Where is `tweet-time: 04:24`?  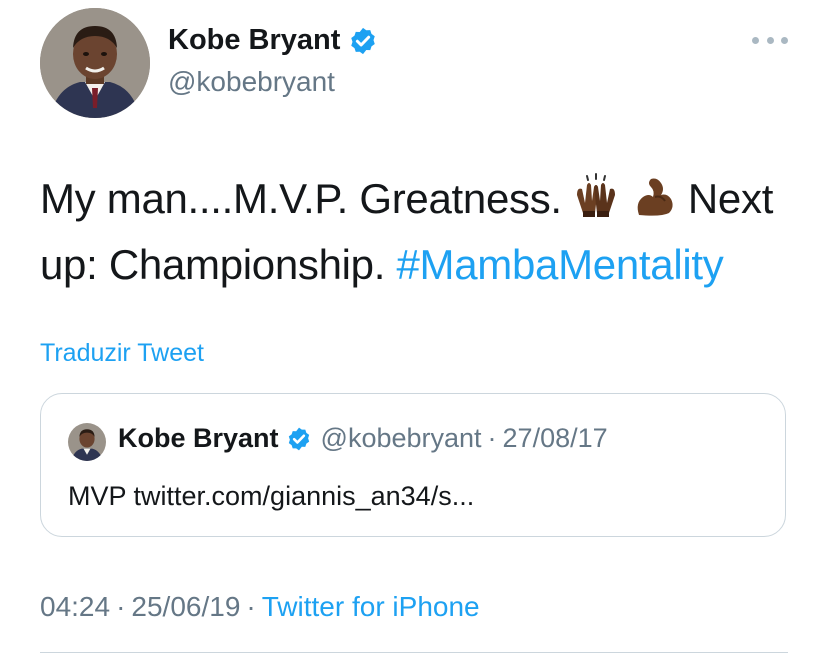 tweet-time: 04:24 is located at coordinates (75, 606).